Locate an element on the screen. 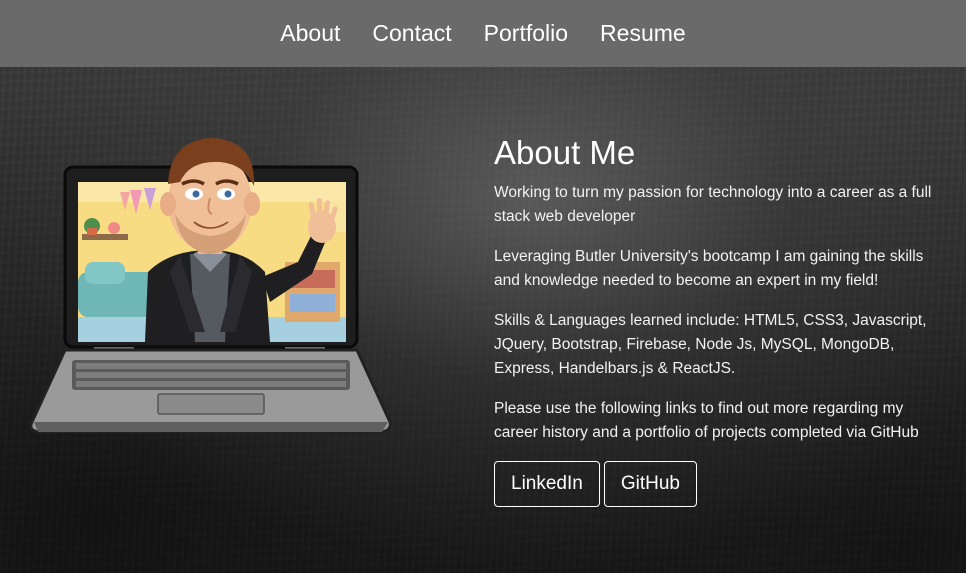 The height and width of the screenshot is (573, 966). nav-contact-link: Contact is located at coordinates (411, 33).